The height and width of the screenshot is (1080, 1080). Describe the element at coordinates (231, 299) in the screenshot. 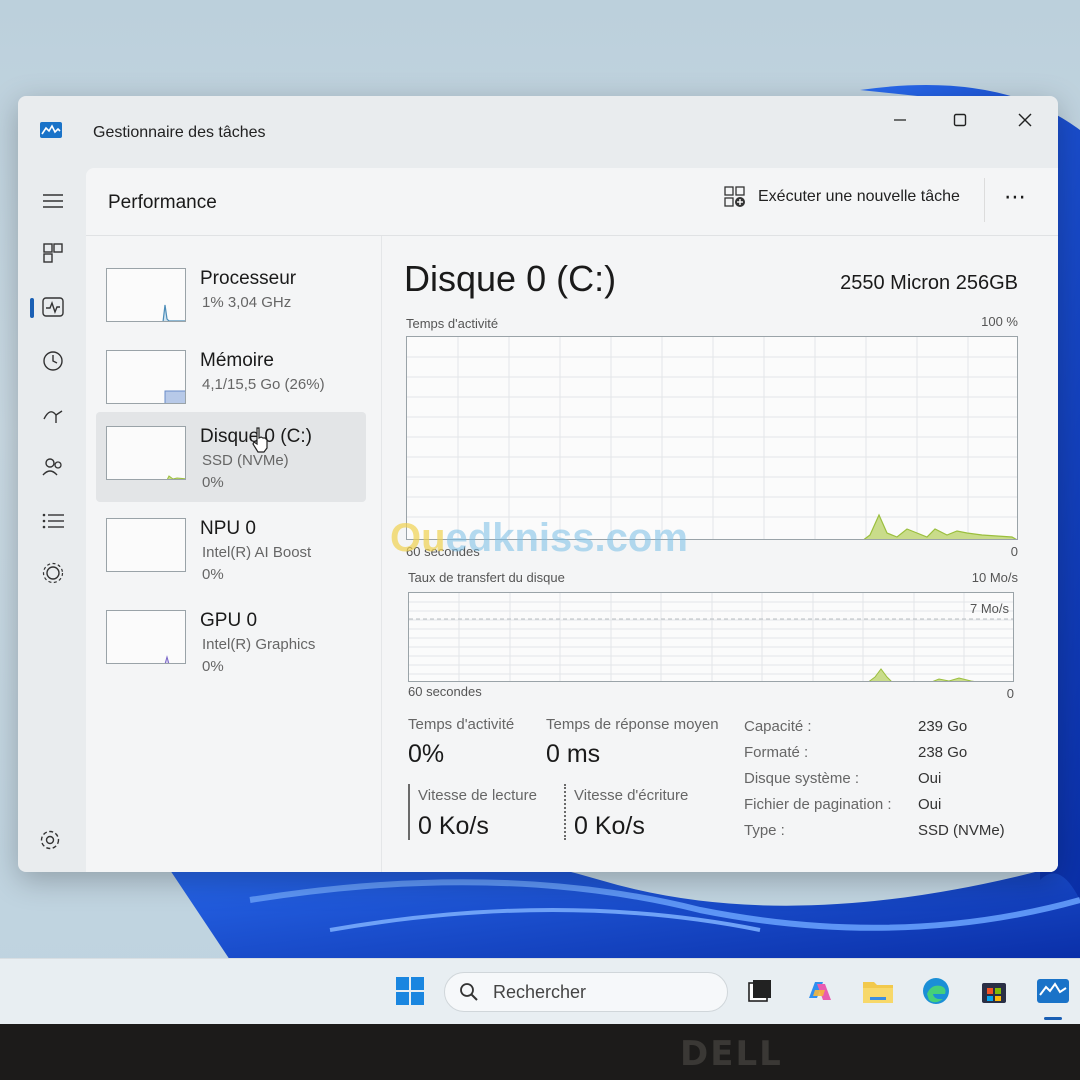

I see `perf-item-cpu: Processeur 1% 3,04 GHz` at that location.